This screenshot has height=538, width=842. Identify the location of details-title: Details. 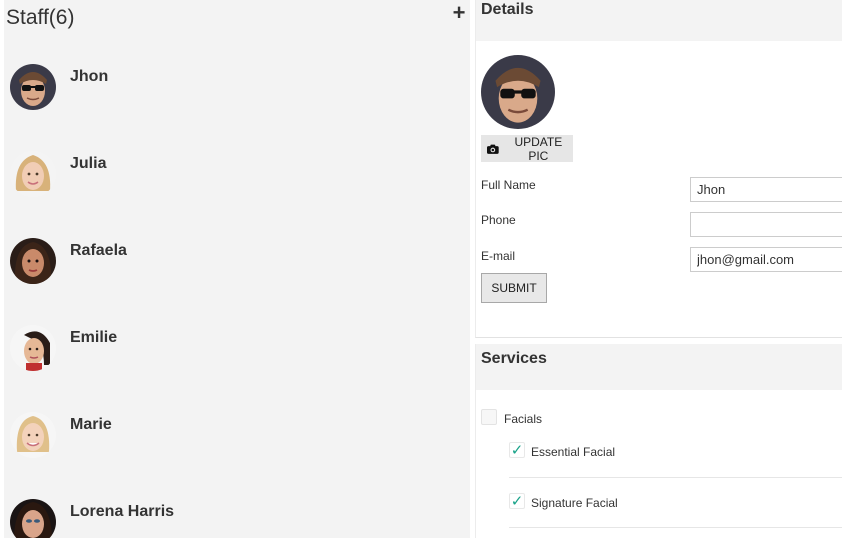
(507, 9).